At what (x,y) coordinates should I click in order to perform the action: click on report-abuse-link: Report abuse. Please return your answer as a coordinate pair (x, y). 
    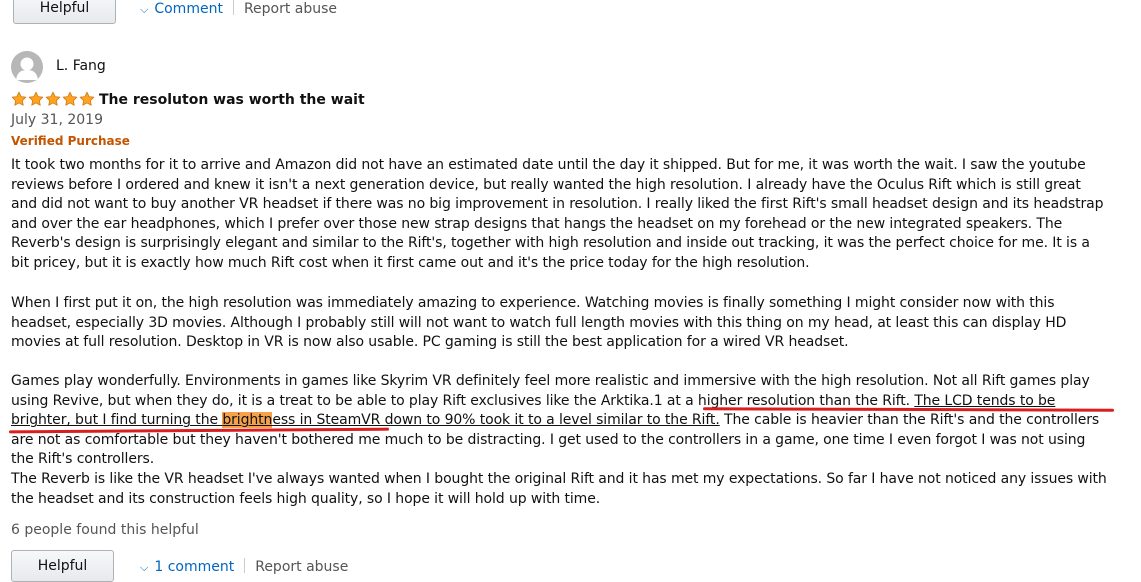
    Looking at the image, I should click on (301, 567).